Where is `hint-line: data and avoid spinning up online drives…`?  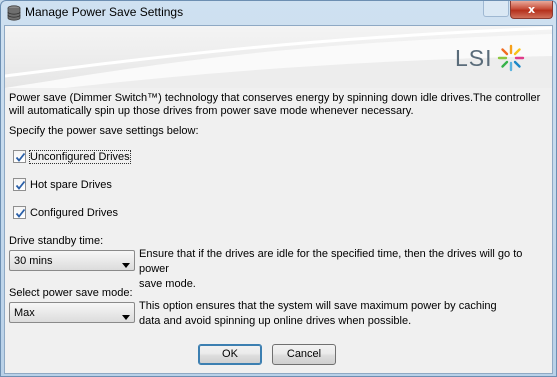 hint-line: data and avoid spinning up online drives… is located at coordinates (275, 321).